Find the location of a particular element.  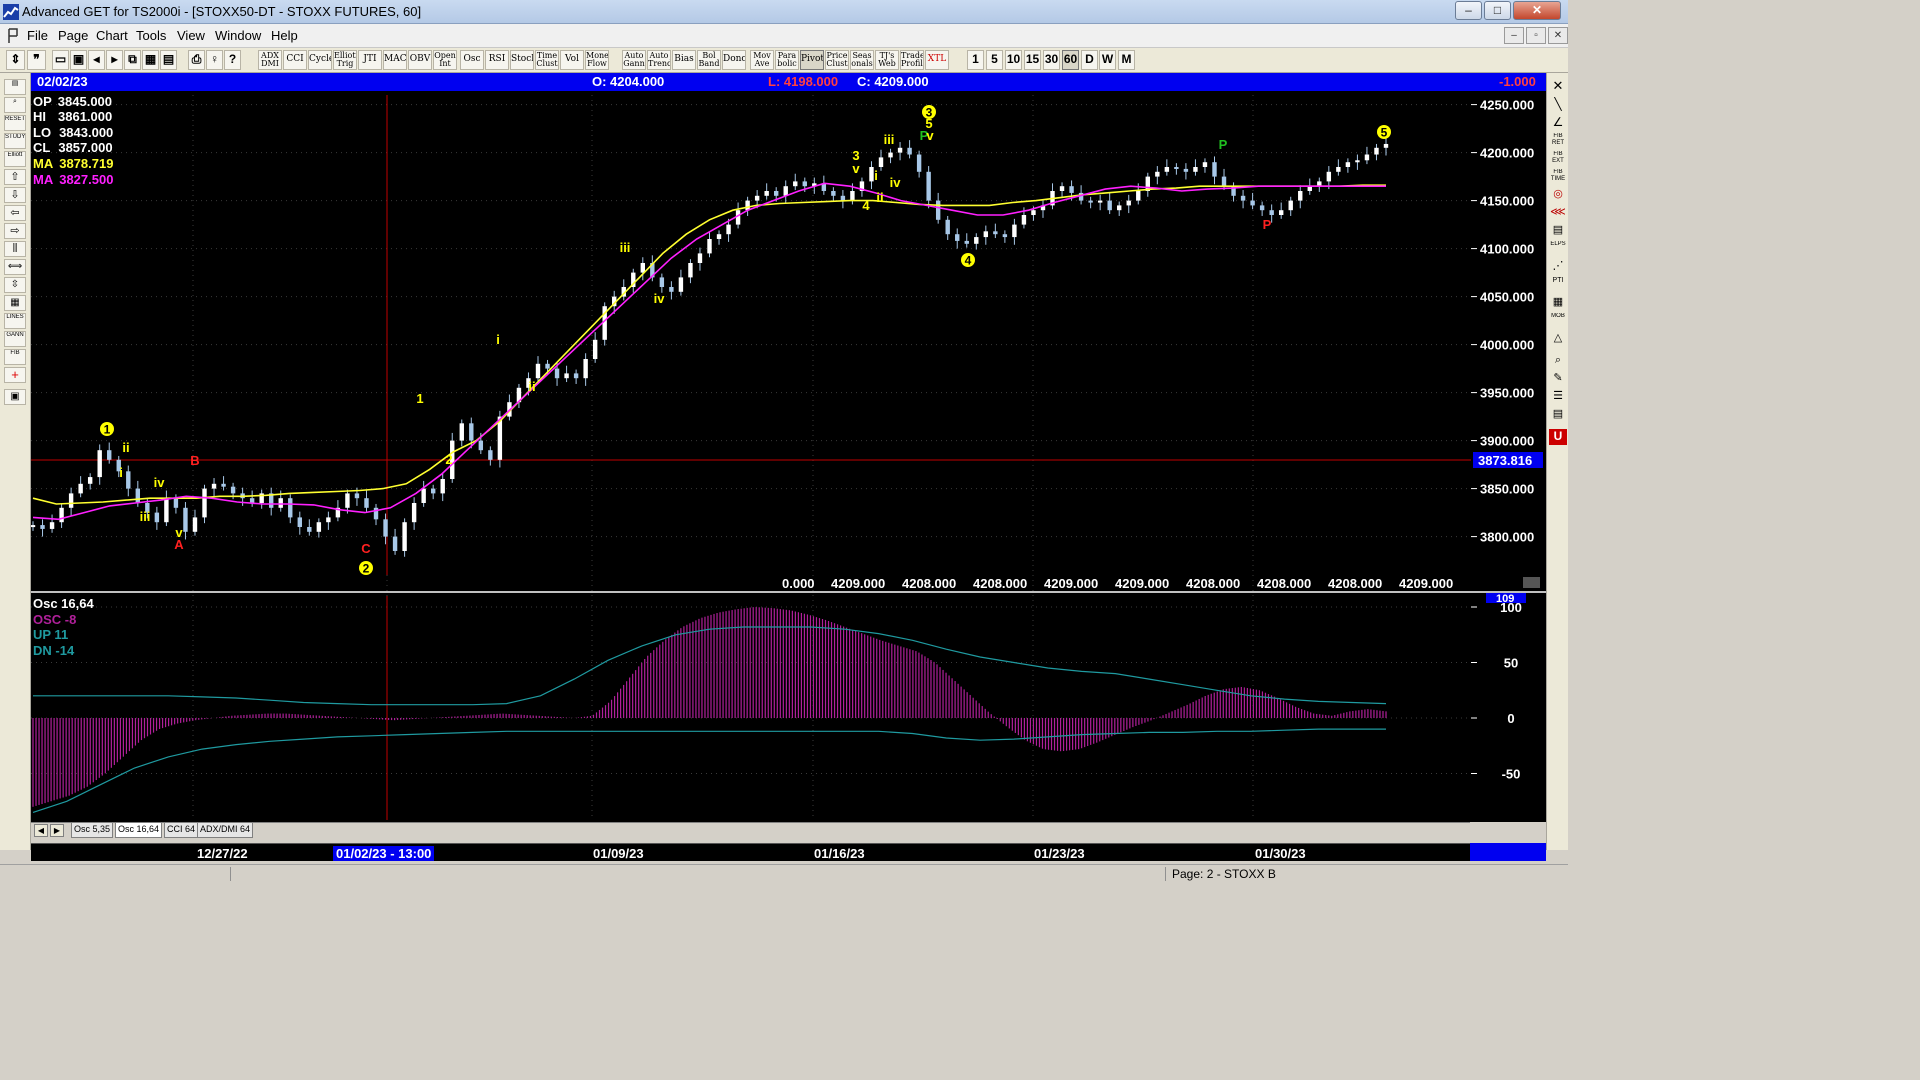

study-button-obv: OBV is located at coordinates (420, 60).